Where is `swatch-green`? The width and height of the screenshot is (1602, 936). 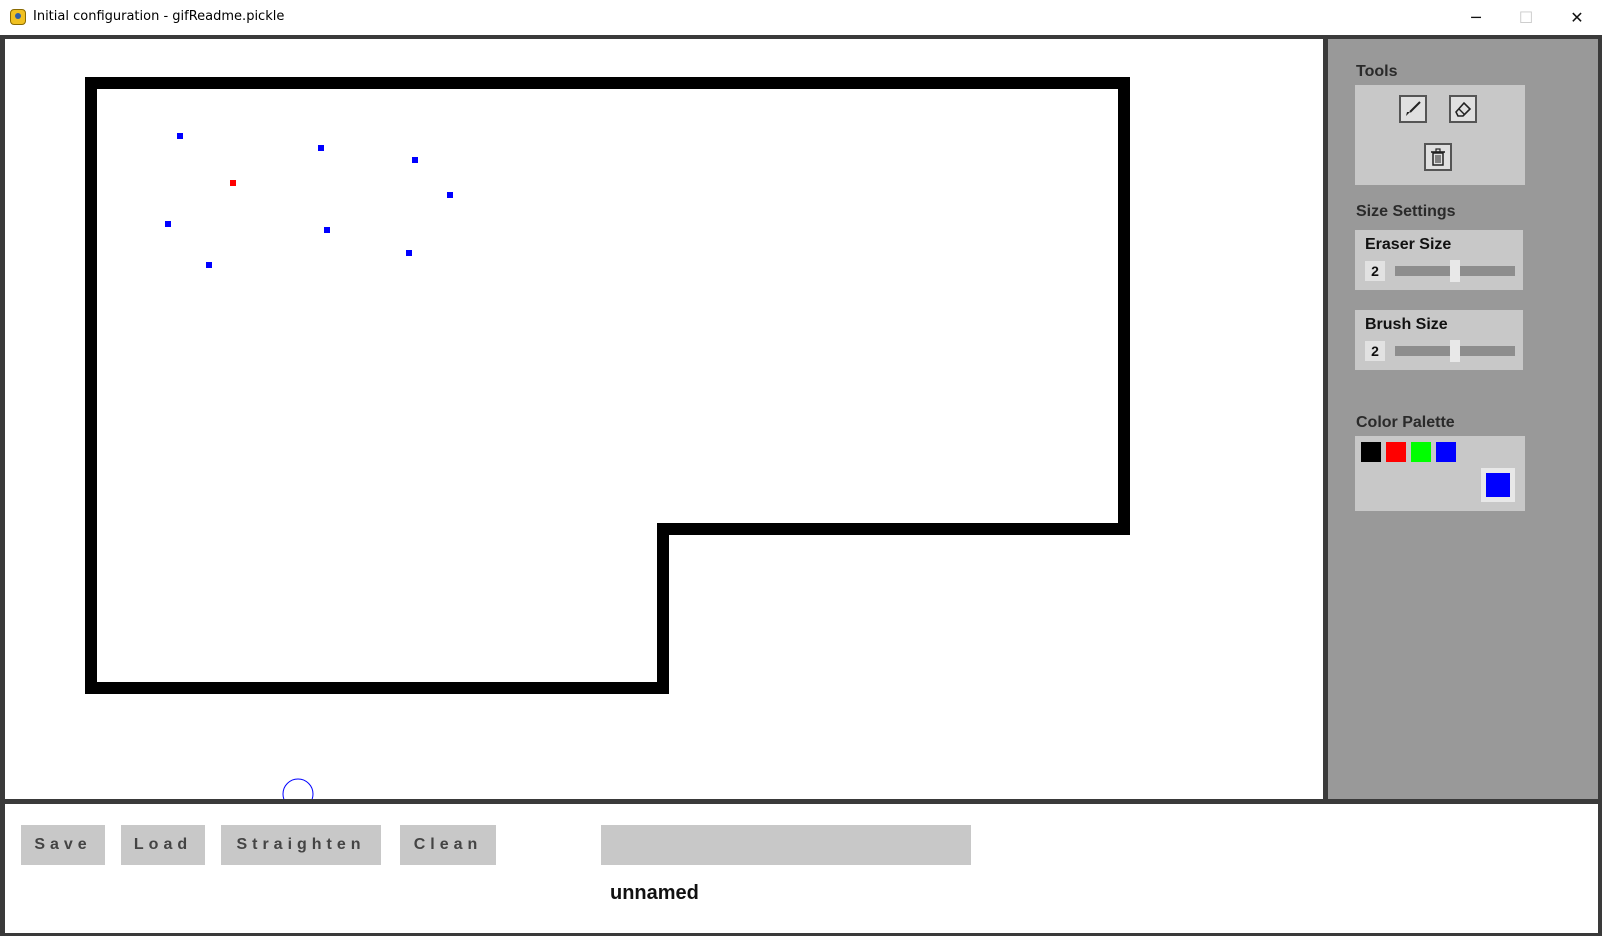 swatch-green is located at coordinates (1421, 452).